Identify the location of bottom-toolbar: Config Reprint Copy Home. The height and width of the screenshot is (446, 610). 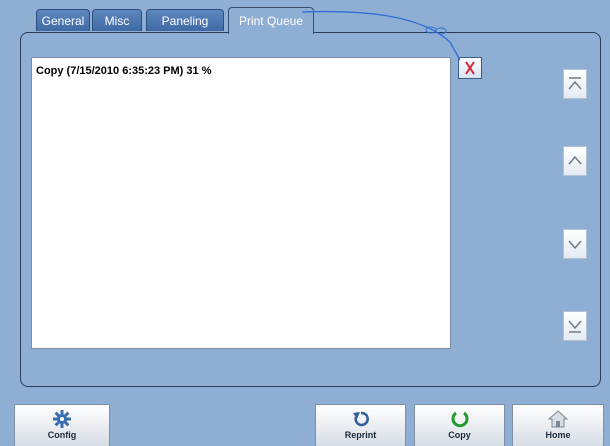
(305, 422).